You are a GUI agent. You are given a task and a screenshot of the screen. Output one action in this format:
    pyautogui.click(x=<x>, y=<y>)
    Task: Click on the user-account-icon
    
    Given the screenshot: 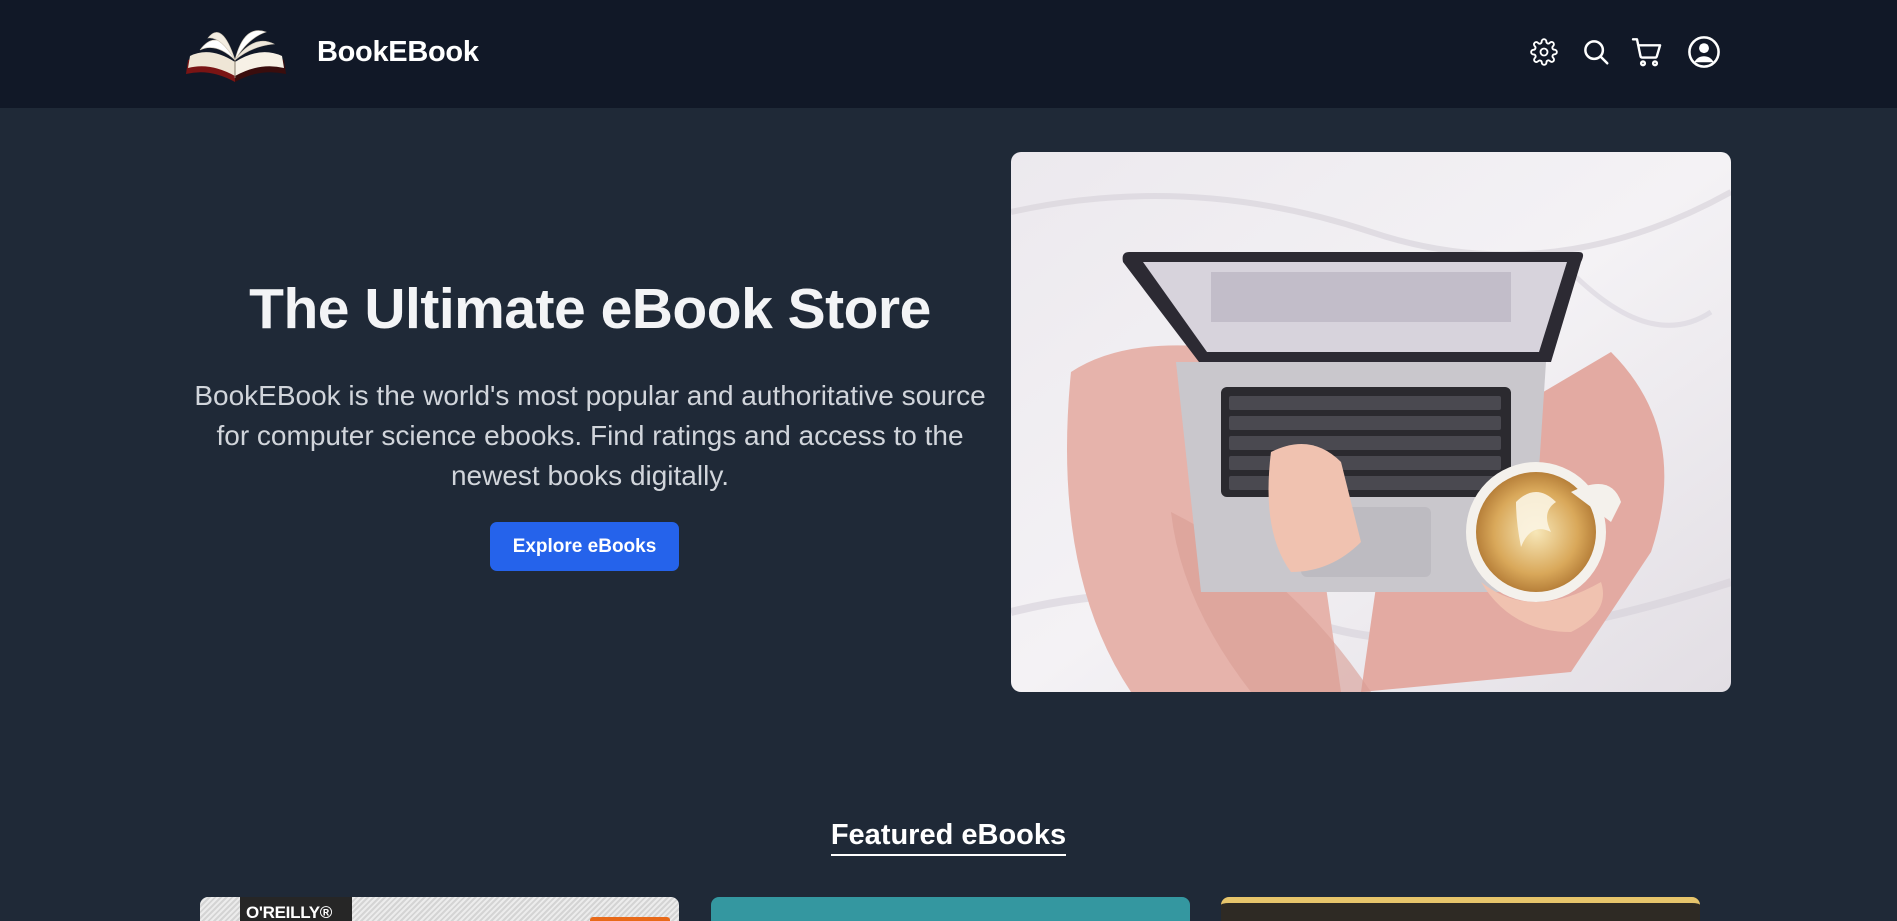 What is the action you would take?
    pyautogui.click(x=1704, y=52)
    